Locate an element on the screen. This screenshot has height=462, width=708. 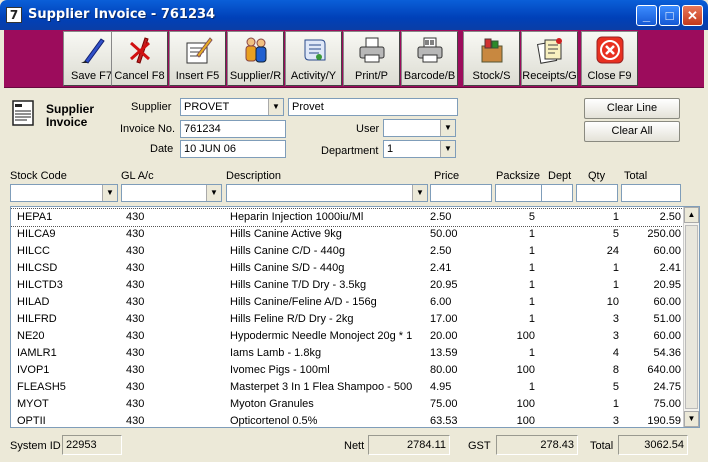
close-window-button: ✕ is located at coordinates (692, 15).